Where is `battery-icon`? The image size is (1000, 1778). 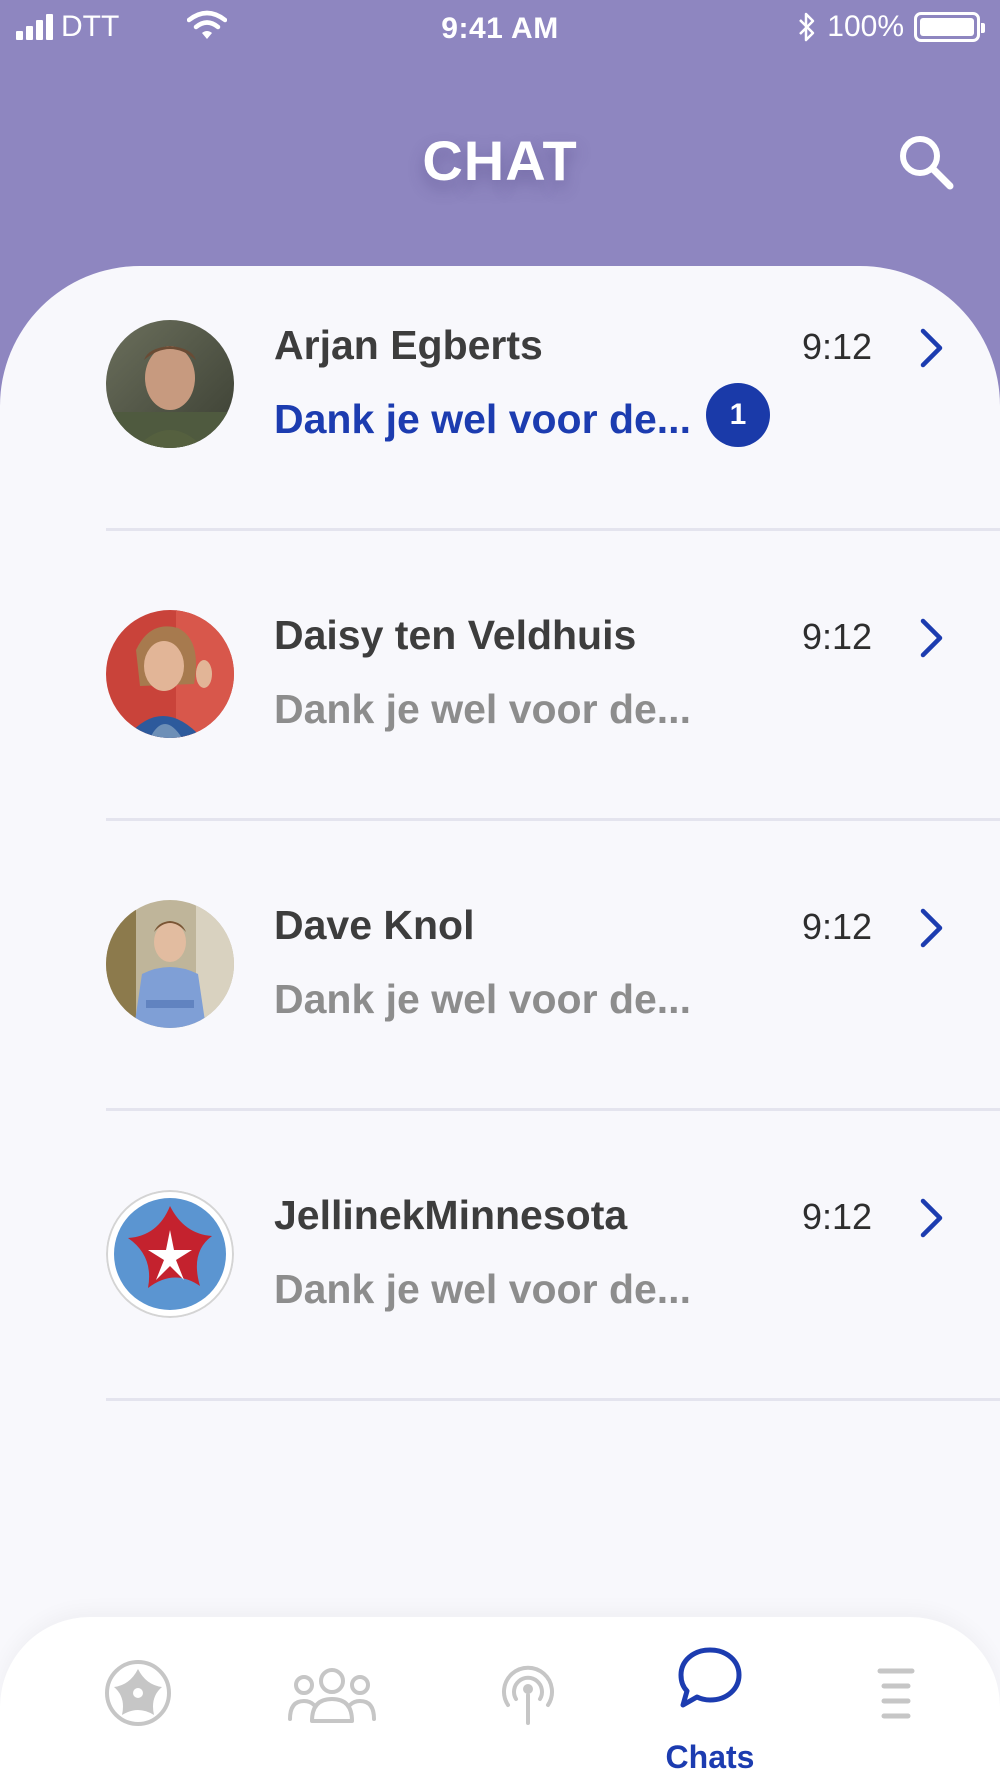 battery-icon is located at coordinates (949, 27).